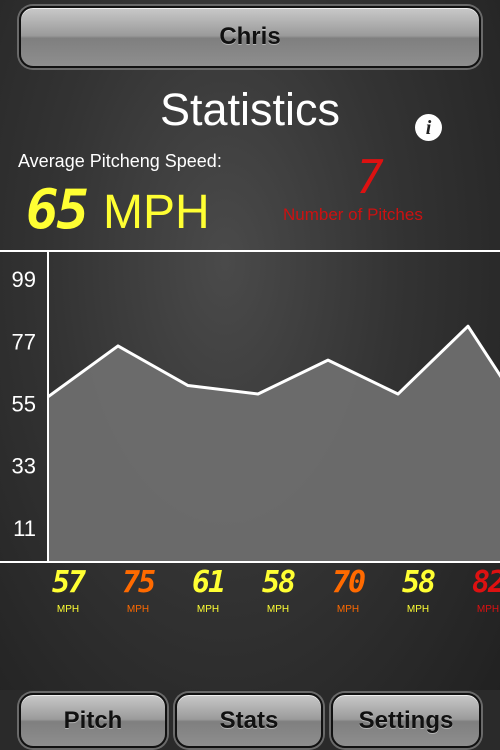 This screenshot has width=500, height=750. What do you see at coordinates (120, 161) in the screenshot?
I see `average-speed-label: Average Pitcheng Speed:` at bounding box center [120, 161].